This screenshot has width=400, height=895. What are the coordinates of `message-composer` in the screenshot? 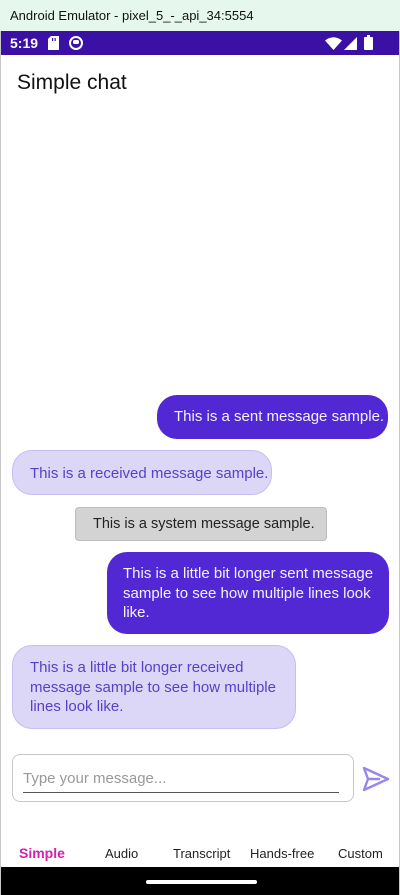 It's located at (183, 778).